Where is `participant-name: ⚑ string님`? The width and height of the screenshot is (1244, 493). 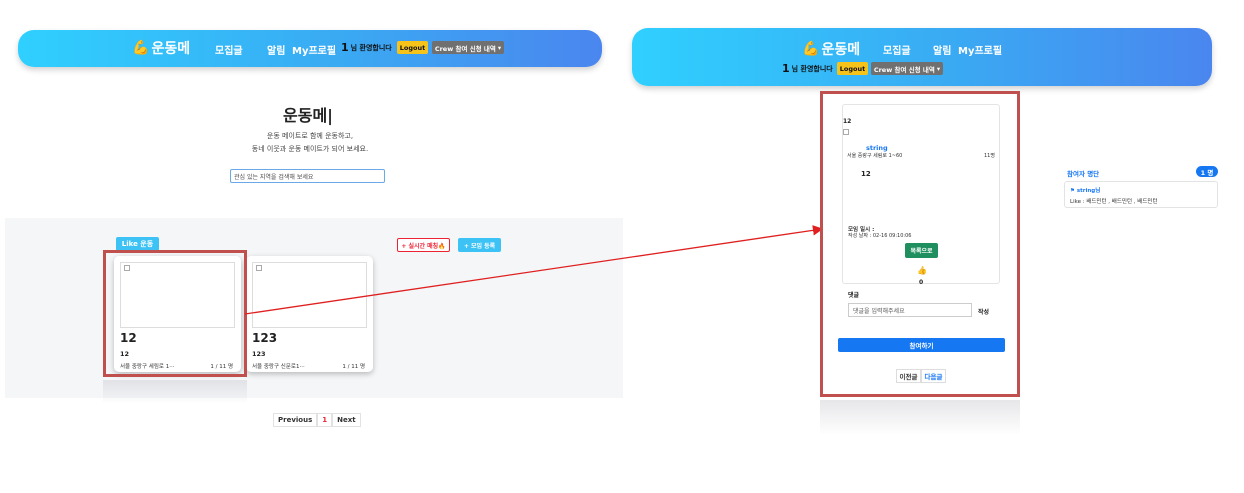 participant-name: ⚑ string님 is located at coordinates (1085, 190).